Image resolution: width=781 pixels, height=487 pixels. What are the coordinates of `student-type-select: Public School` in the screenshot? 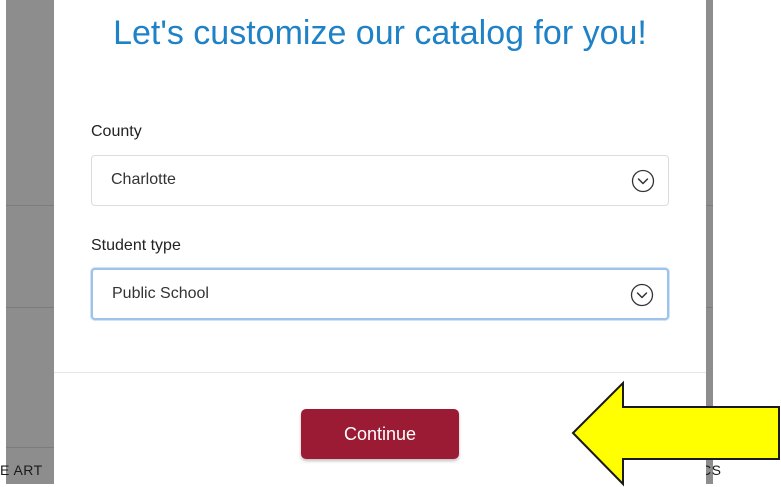 It's located at (380, 294).